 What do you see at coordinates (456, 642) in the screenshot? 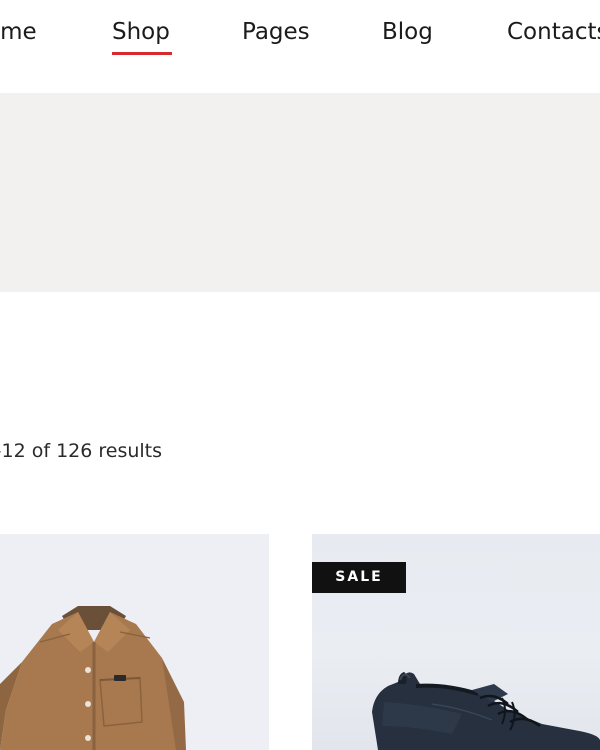
I see `product-card-sneaker: SALE` at bounding box center [456, 642].